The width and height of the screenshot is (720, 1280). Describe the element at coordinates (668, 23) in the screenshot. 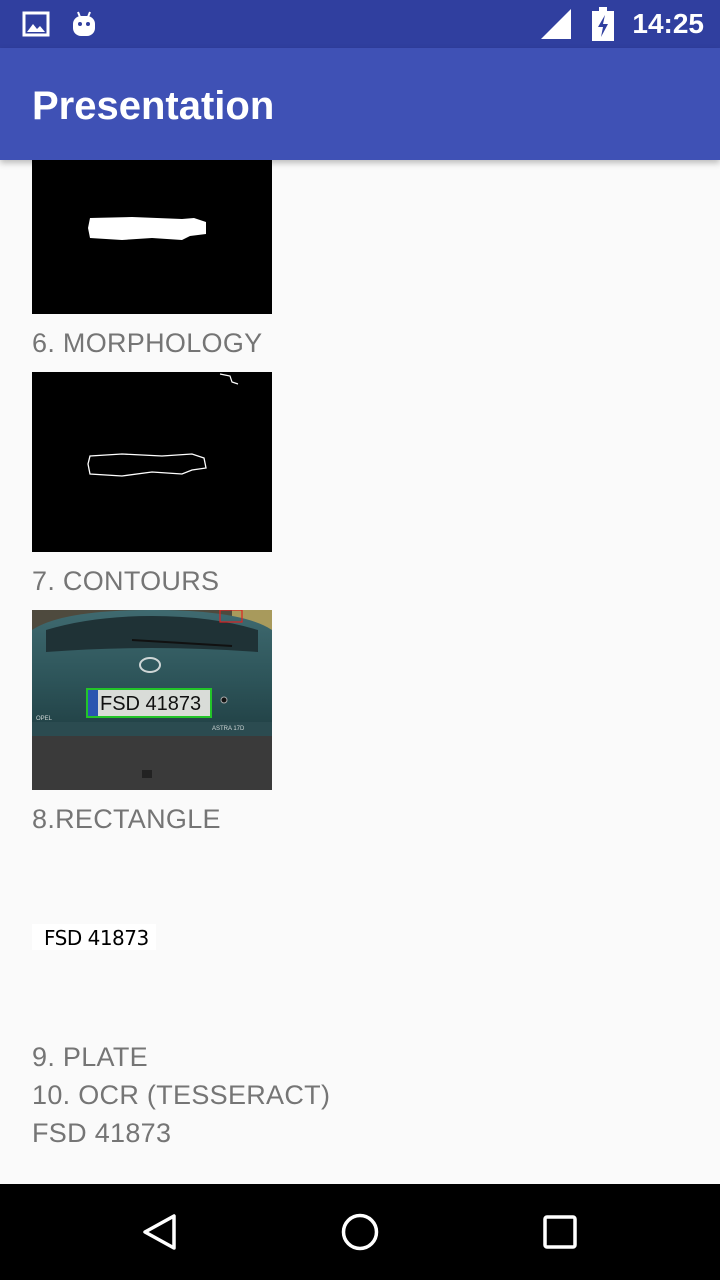

I see `clock: 14:25` at that location.